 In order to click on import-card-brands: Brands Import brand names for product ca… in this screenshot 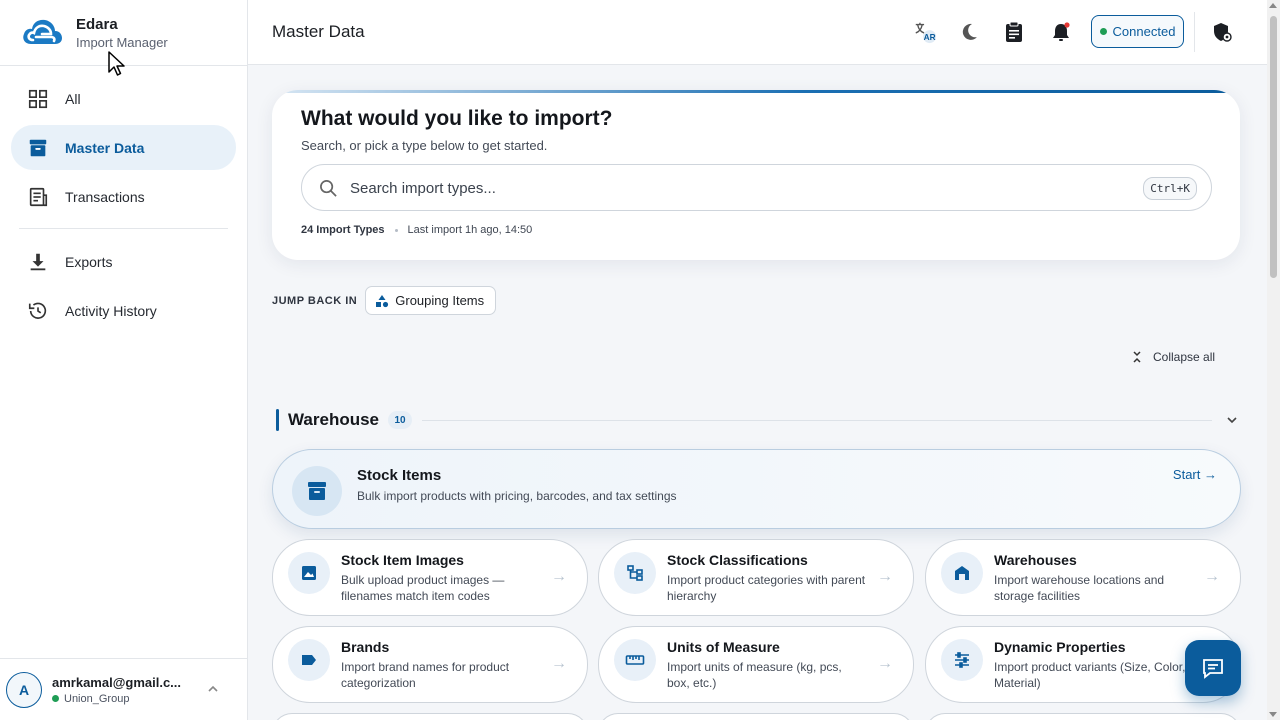, I will do `click(430, 664)`.